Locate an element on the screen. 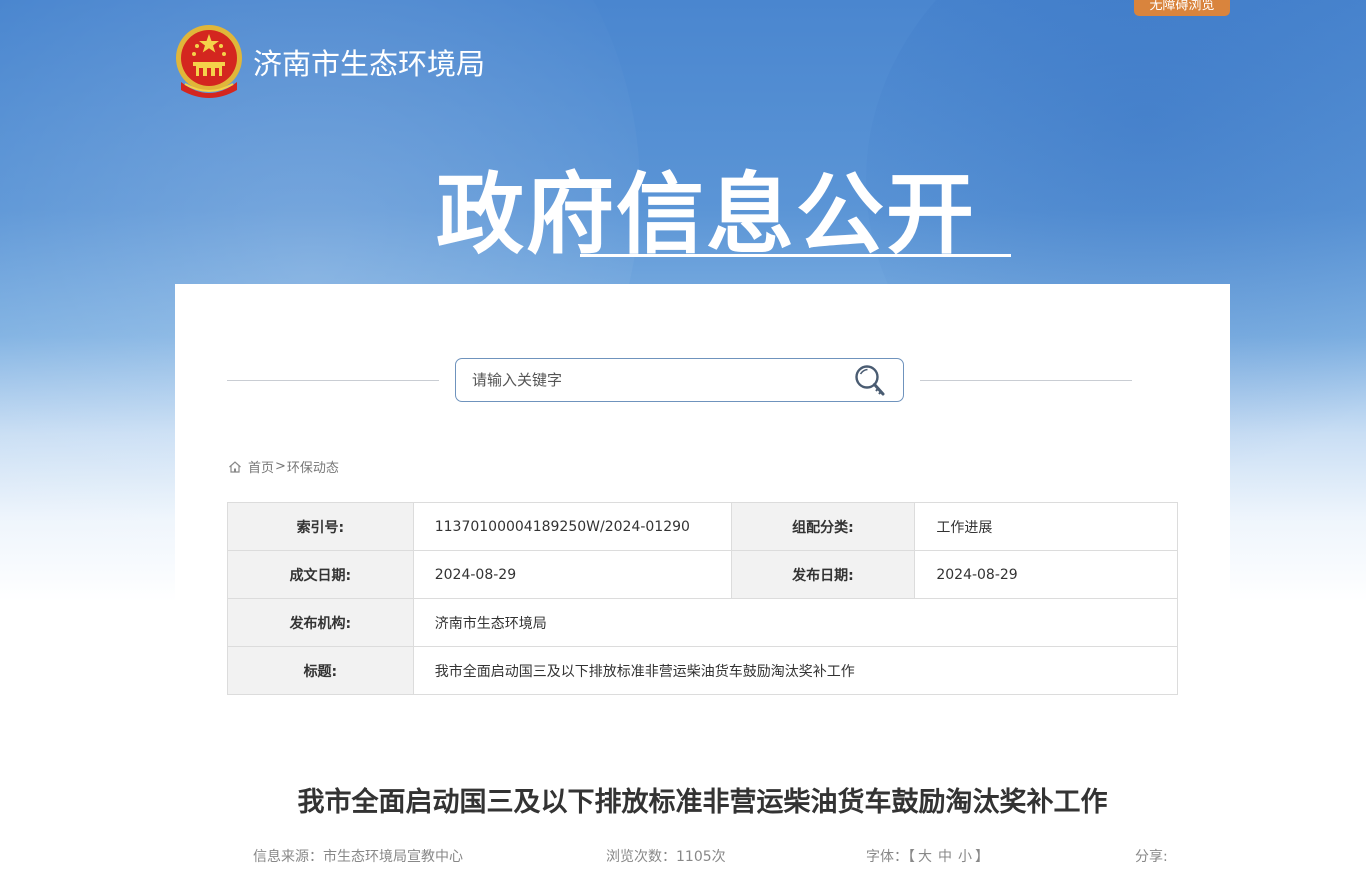 The image size is (1366, 890). publisher-label: 发布机构: is located at coordinates (320, 622).